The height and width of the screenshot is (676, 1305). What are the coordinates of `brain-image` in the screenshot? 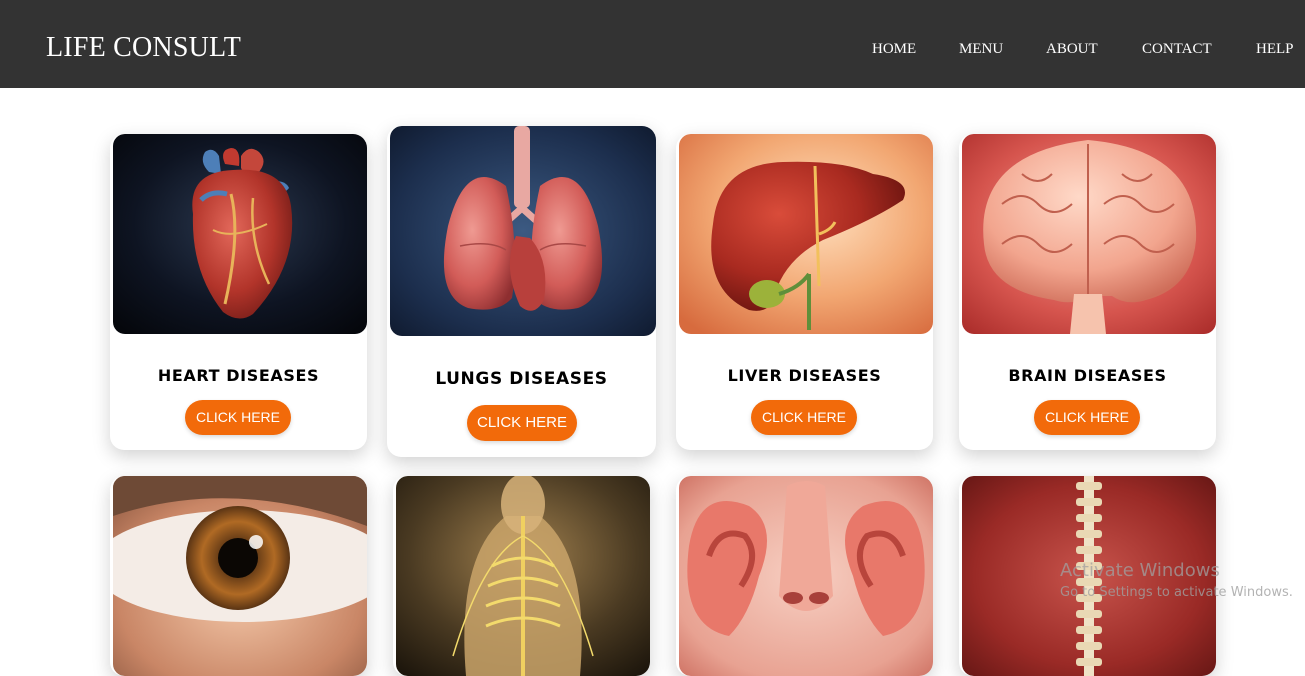 It's located at (1089, 234).